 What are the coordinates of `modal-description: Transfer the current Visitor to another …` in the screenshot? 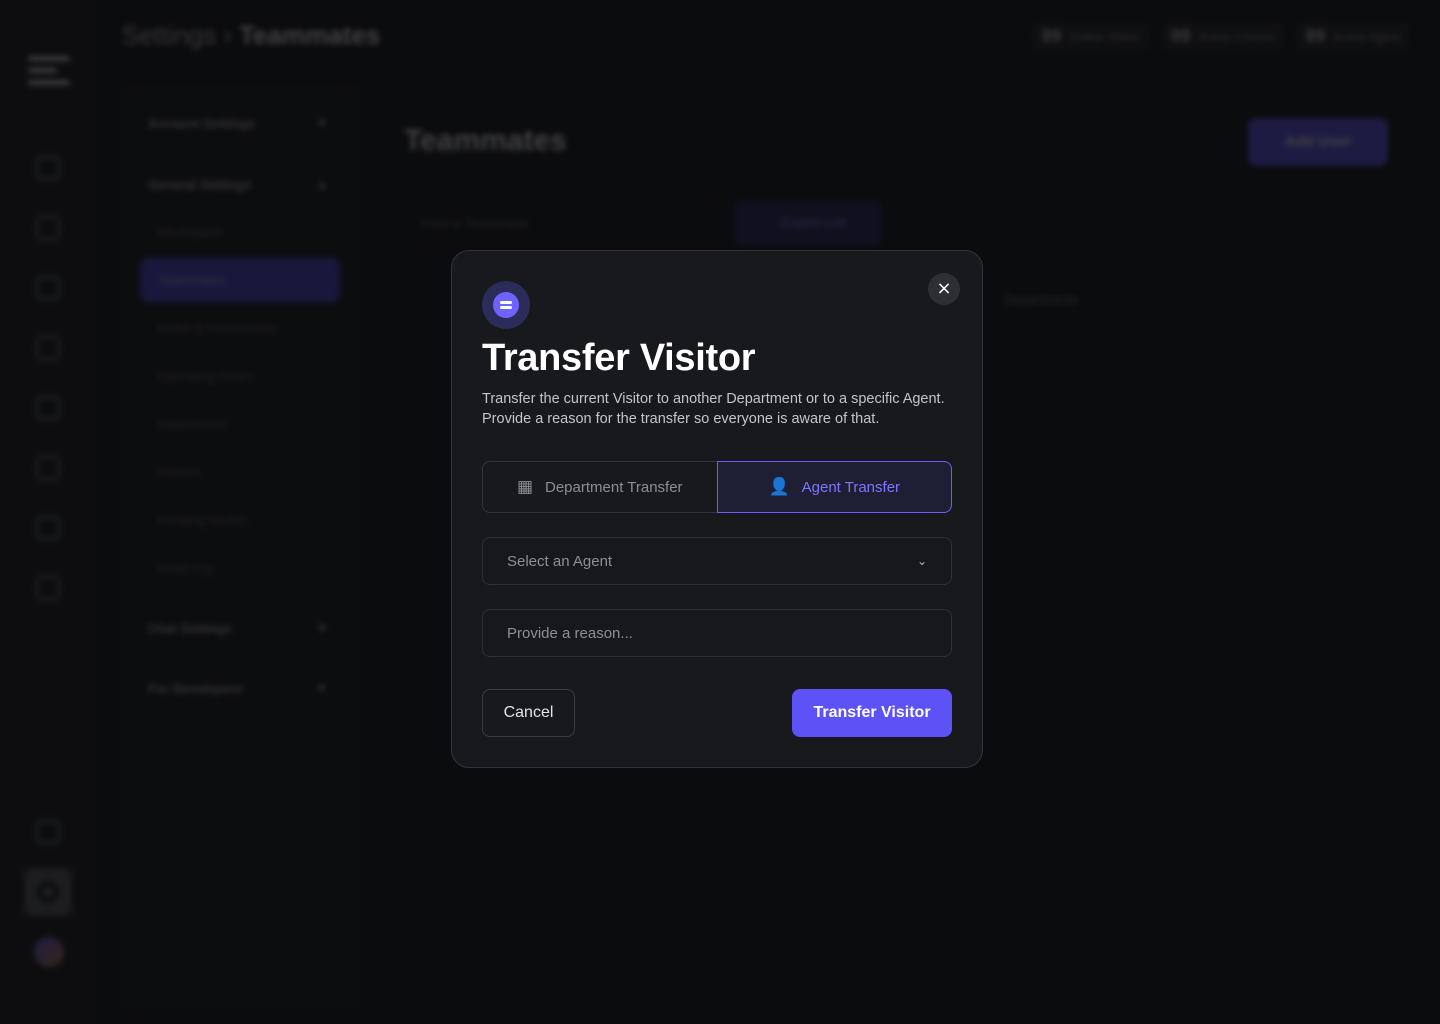 It's located at (713, 409).